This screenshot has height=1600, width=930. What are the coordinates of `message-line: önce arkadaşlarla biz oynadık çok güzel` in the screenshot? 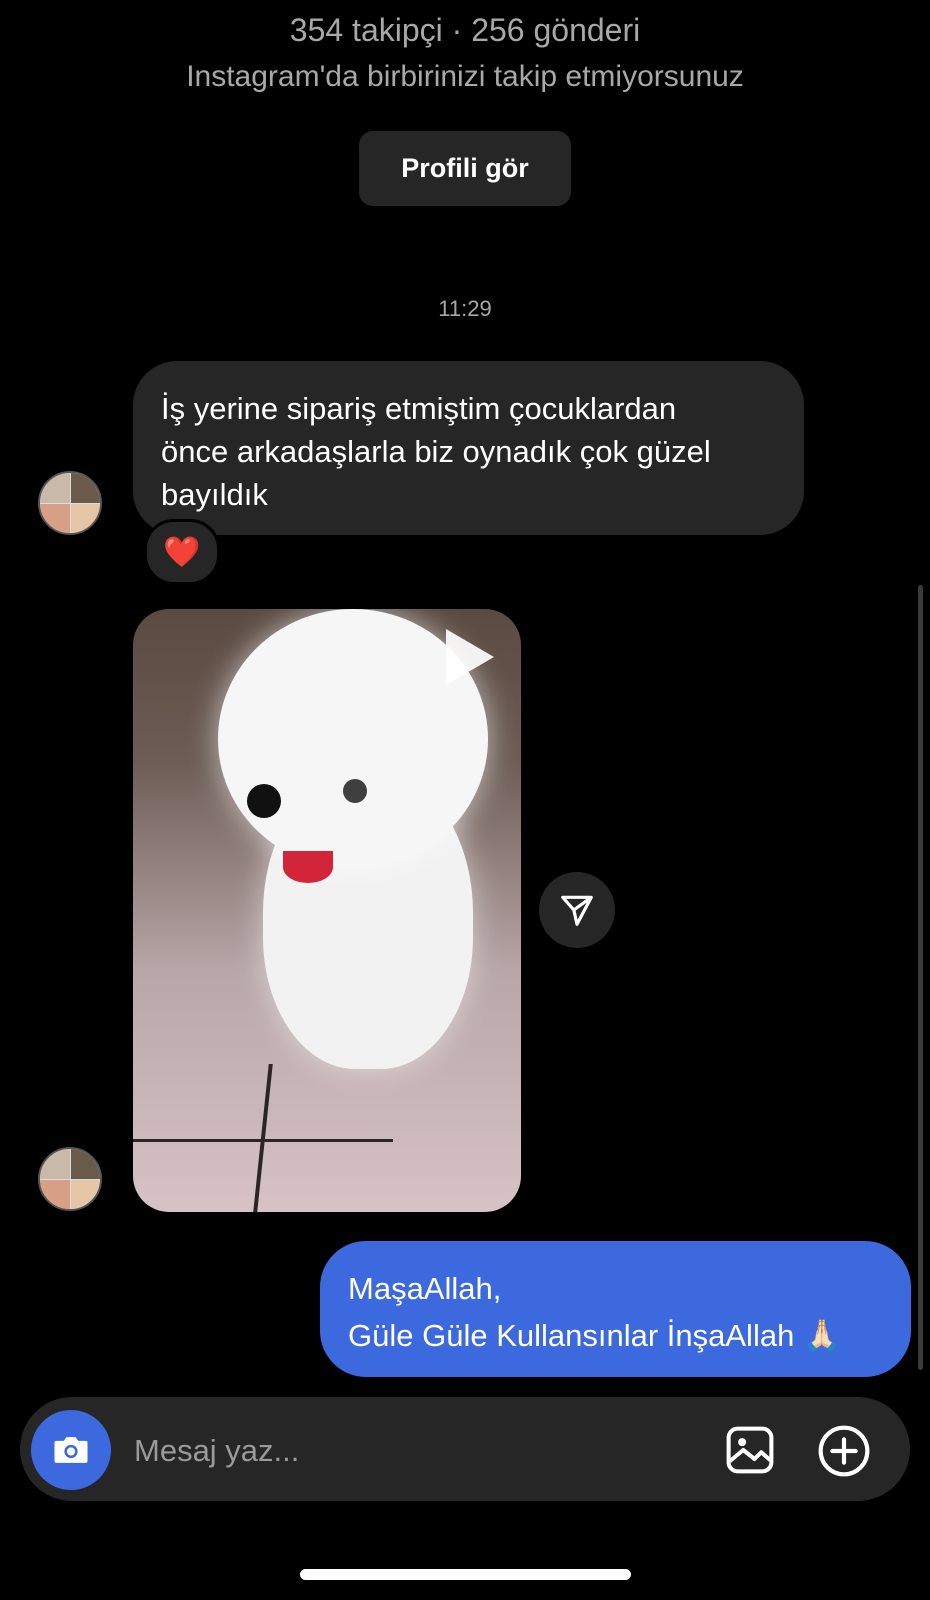 It's located at (436, 451).